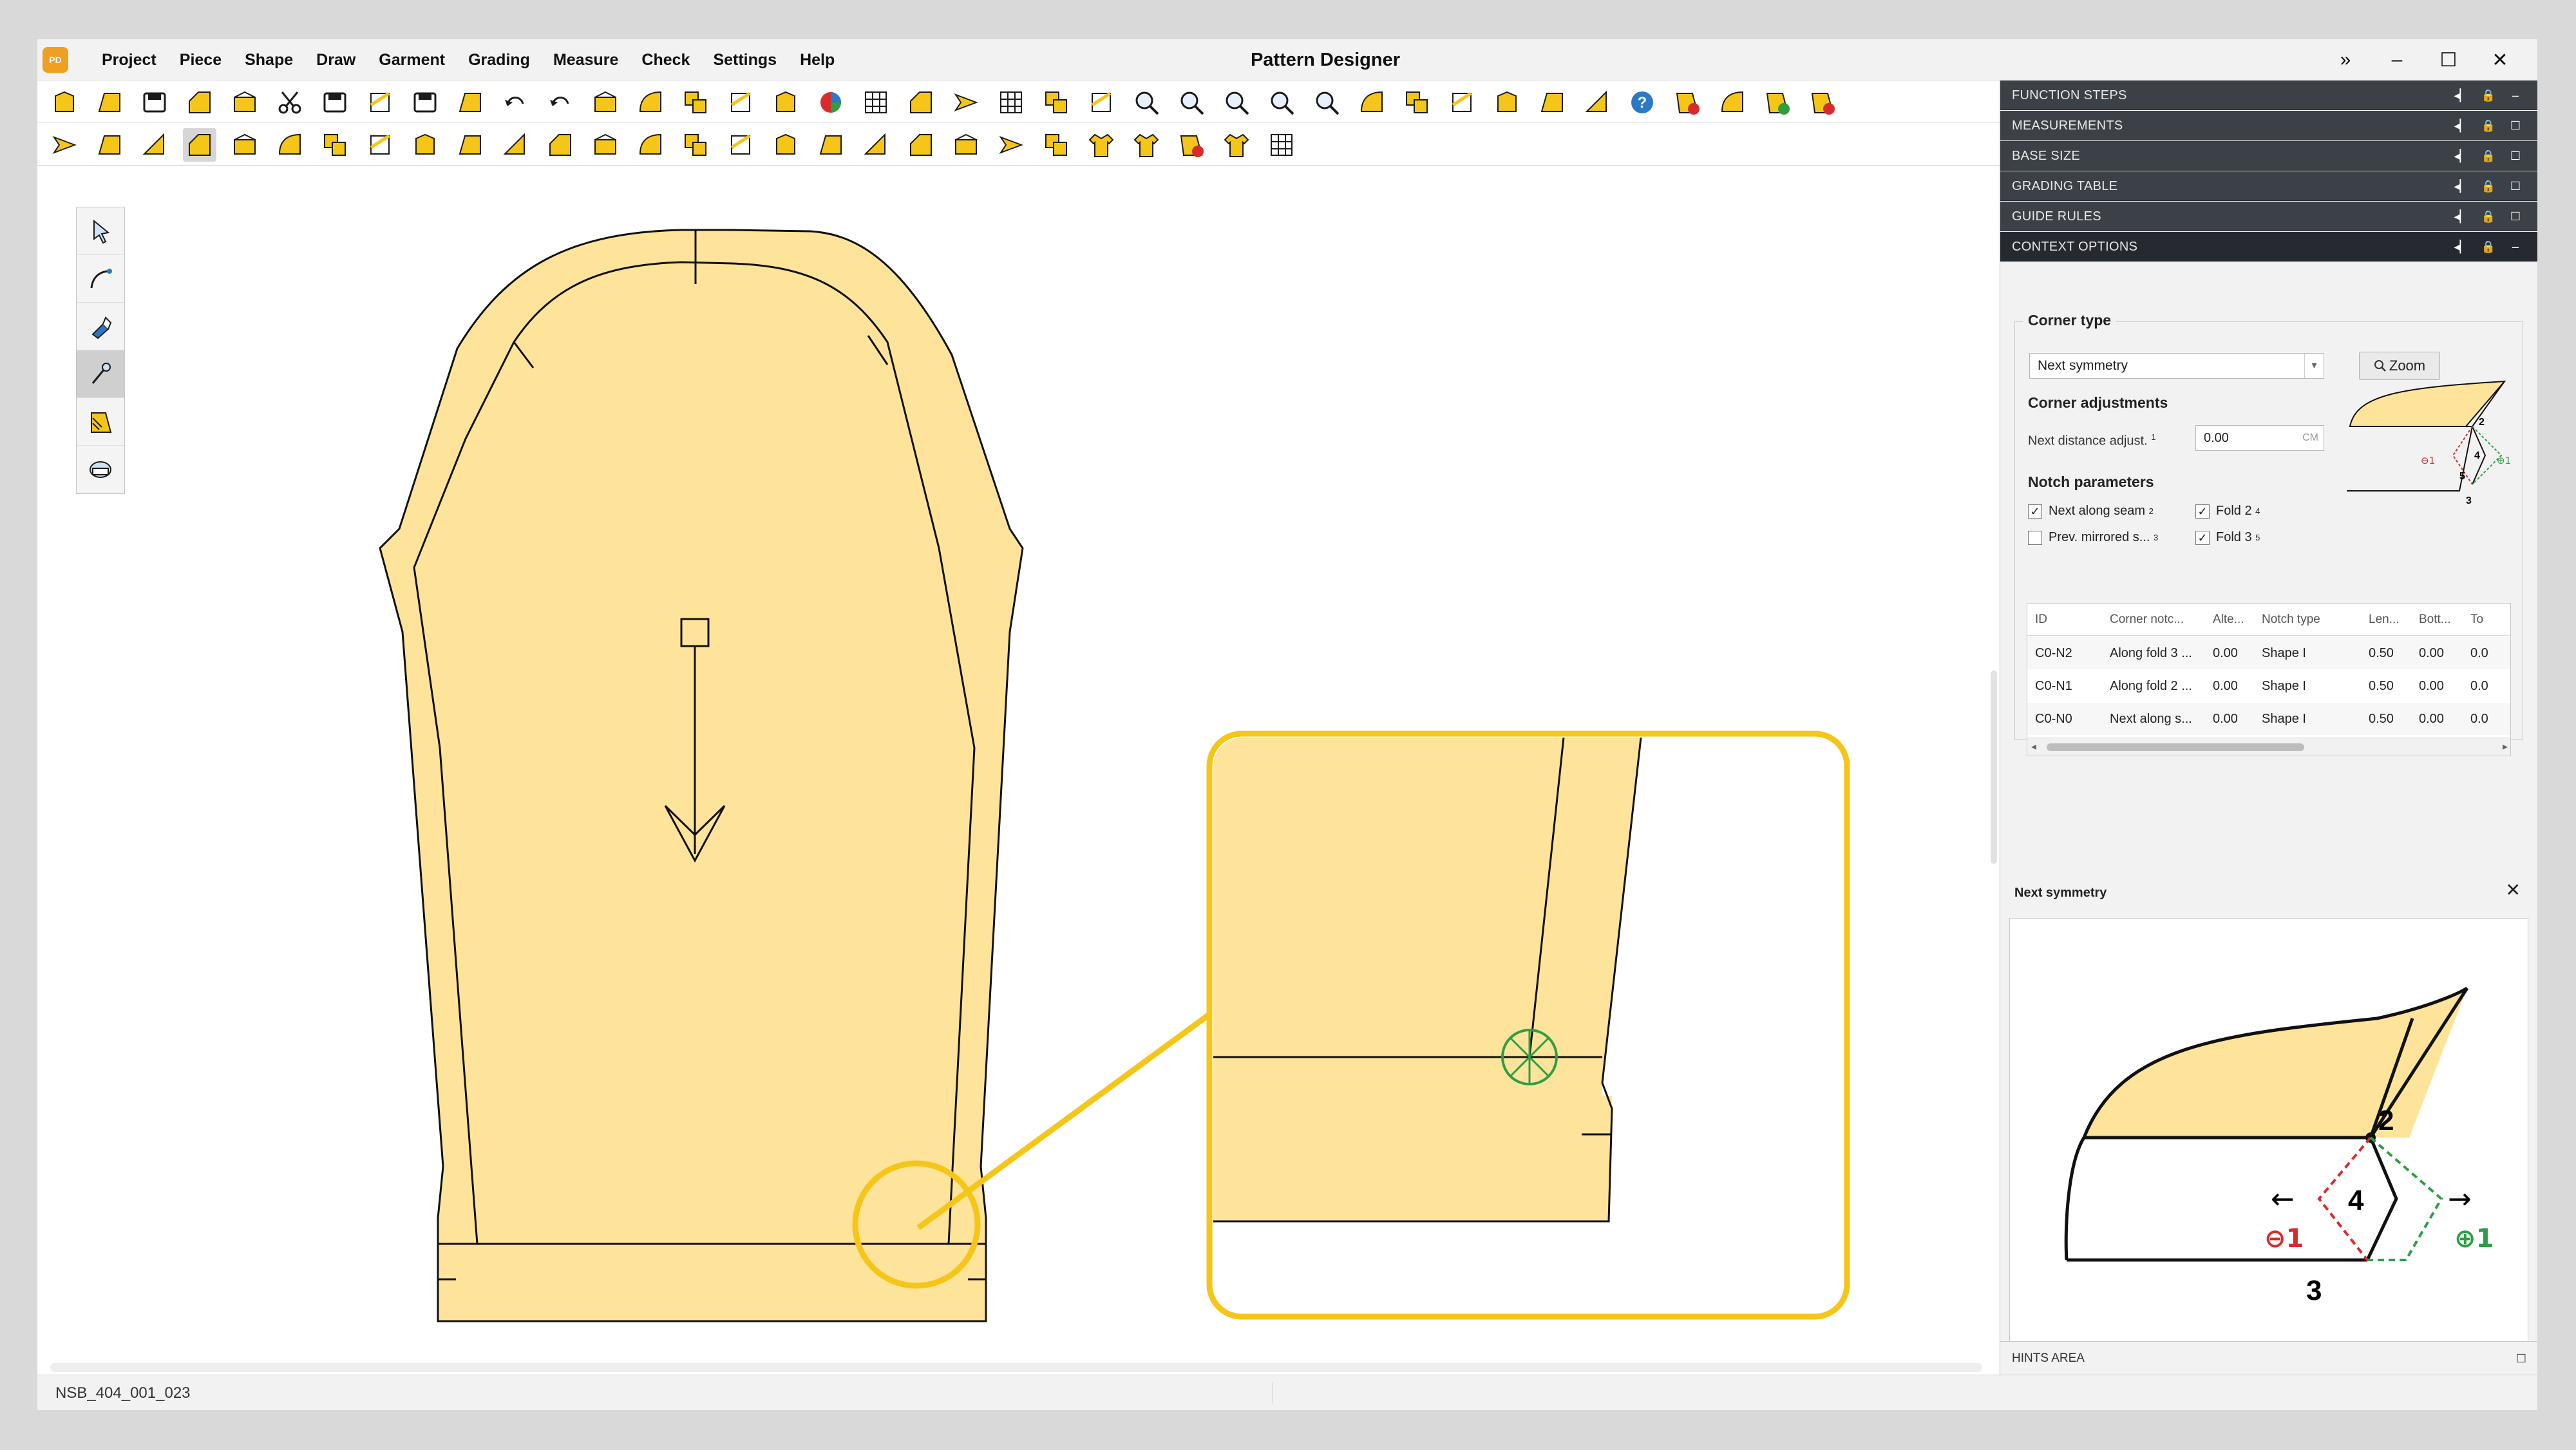 This screenshot has height=1450, width=2576. I want to click on hints-area-bar: HINTS AREA ☐, so click(2268, 1358).